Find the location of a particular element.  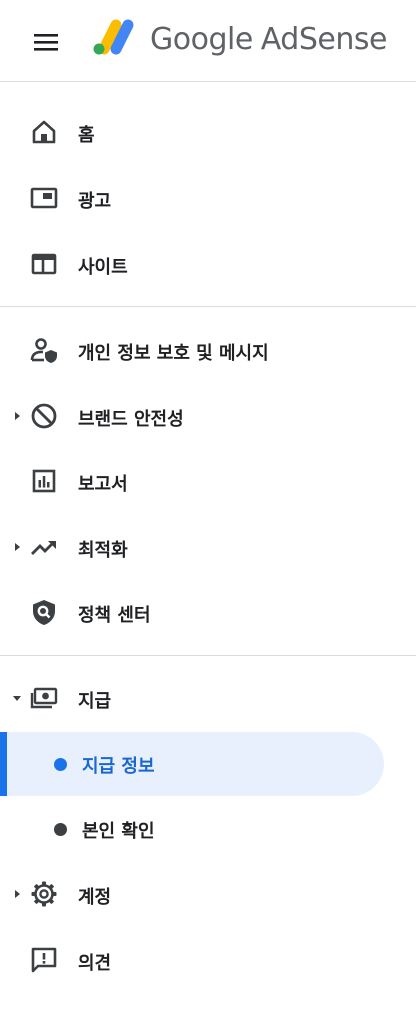

nav-item-label: 홈 is located at coordinates (86, 135).